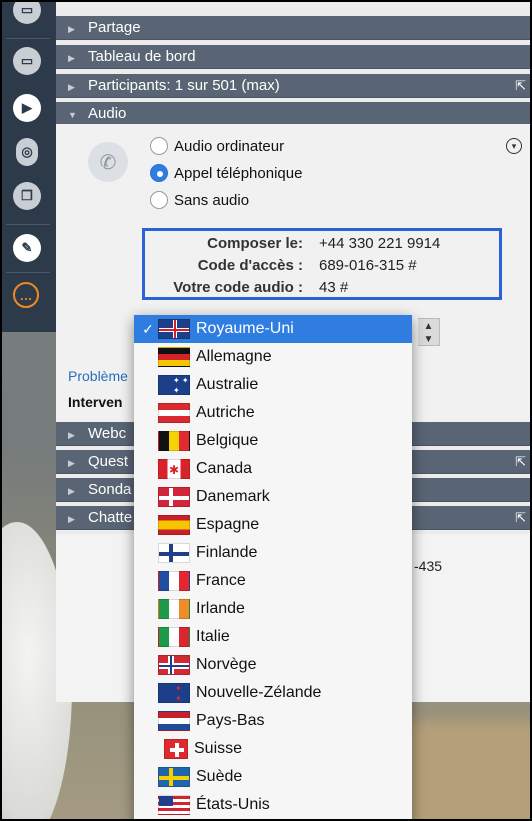  I want to click on section-partage: ▶ Partage, so click(293, 28).